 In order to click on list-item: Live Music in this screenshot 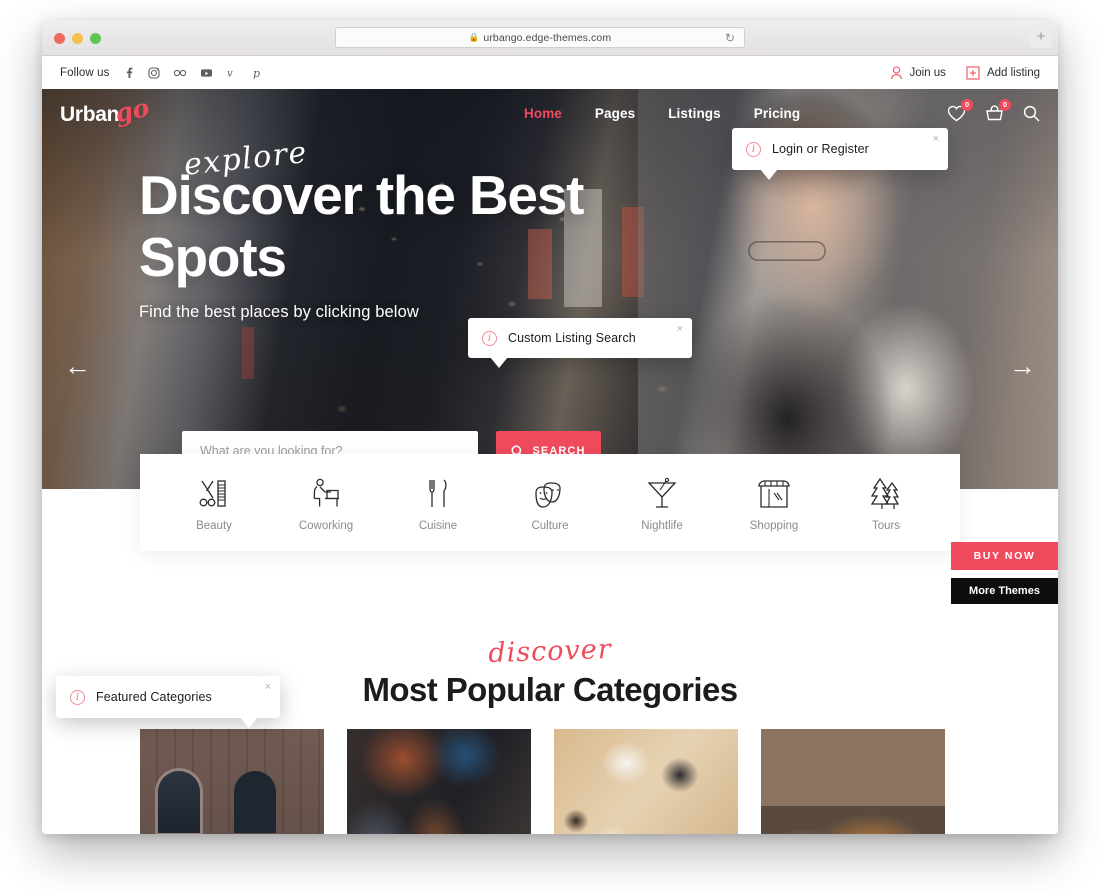, I will do `click(439, 781)`.